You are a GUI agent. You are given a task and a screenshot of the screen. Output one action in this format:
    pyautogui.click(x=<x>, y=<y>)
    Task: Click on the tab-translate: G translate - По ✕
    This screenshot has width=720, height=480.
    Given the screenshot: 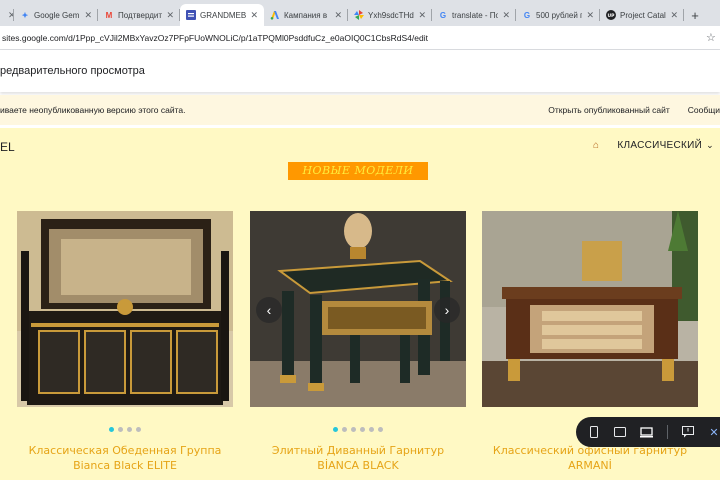 What is the action you would take?
    pyautogui.click(x=474, y=15)
    